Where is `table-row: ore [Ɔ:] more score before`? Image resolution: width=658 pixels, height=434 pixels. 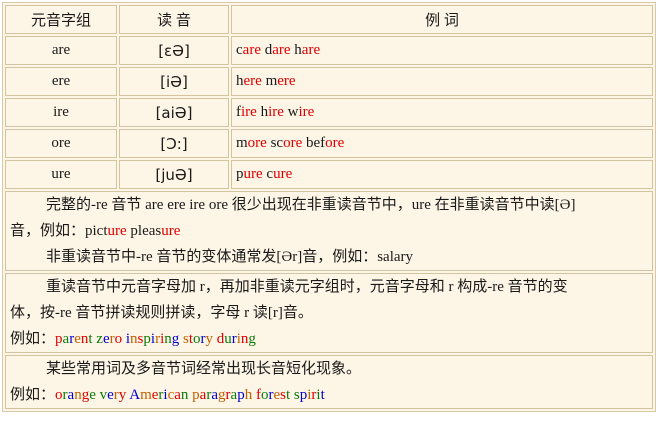
table-row: ore [Ɔ:] more score before is located at coordinates (329, 143).